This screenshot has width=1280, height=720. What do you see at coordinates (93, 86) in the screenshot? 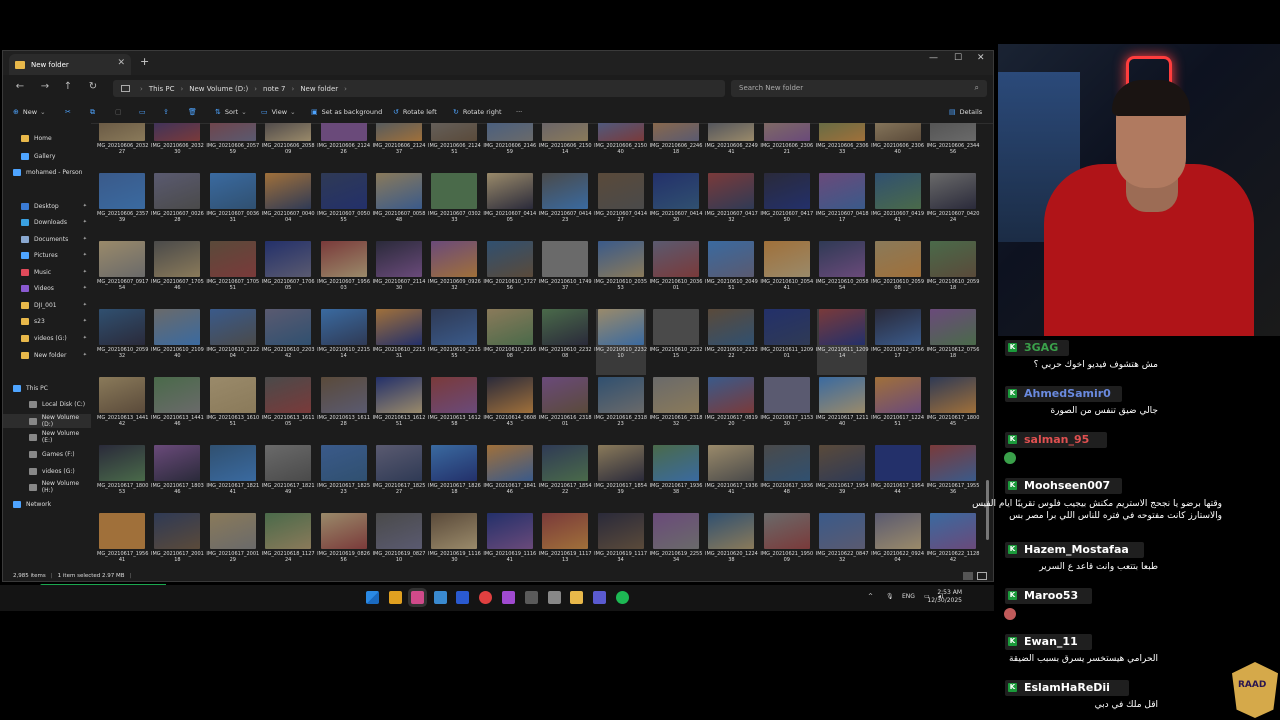
I see `refresh-icon: ↻` at bounding box center [93, 86].